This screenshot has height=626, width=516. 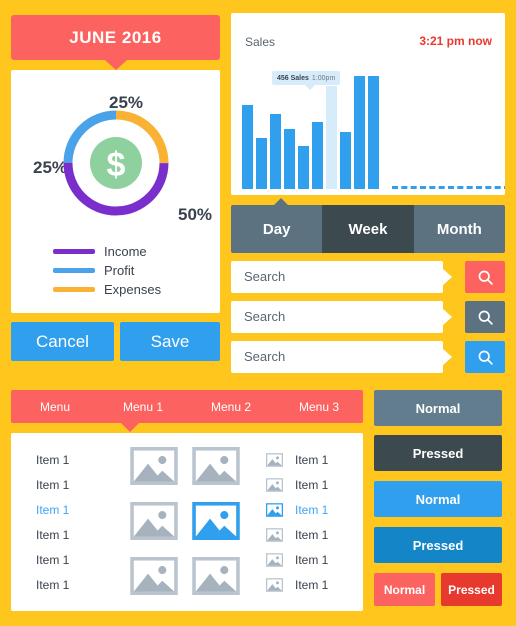 What do you see at coordinates (74, 251) in the screenshot?
I see `legend-swatch-income` at bounding box center [74, 251].